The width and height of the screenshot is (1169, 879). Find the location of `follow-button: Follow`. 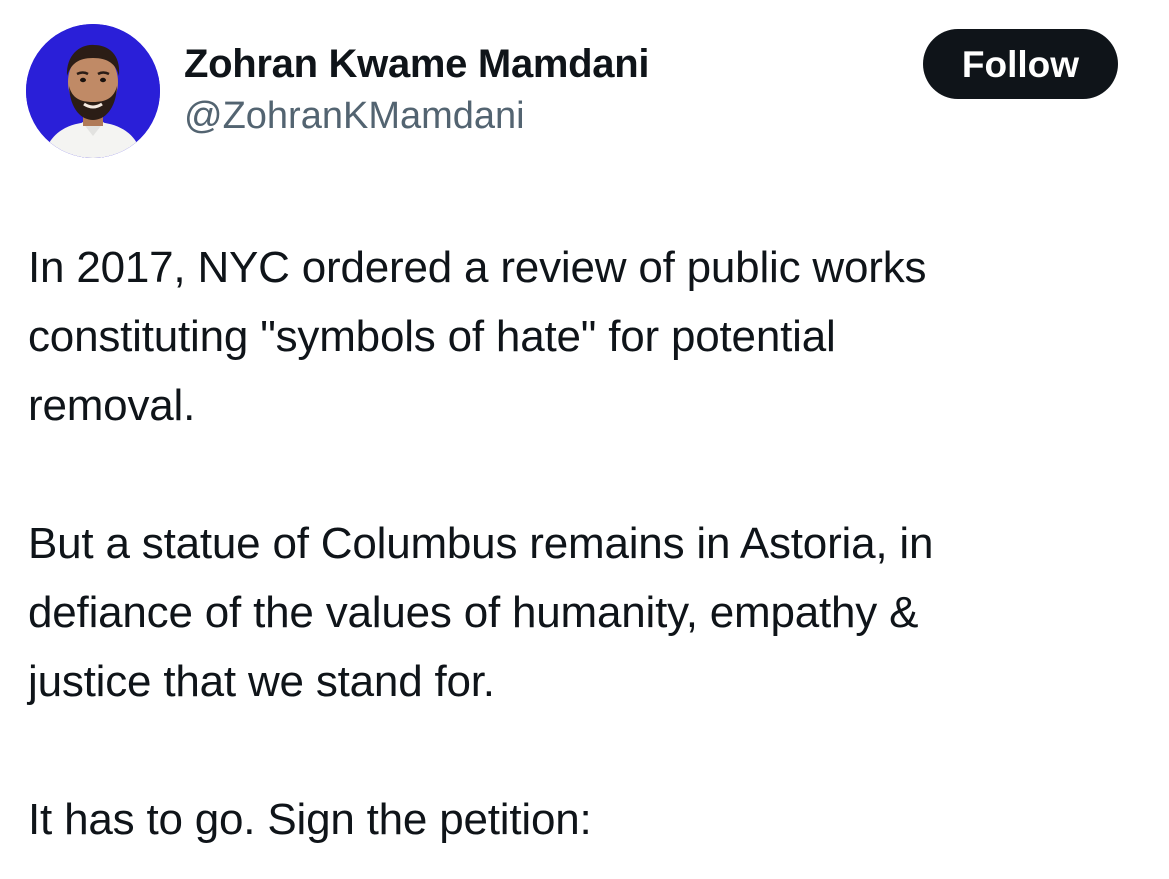

follow-button: Follow is located at coordinates (1020, 64).